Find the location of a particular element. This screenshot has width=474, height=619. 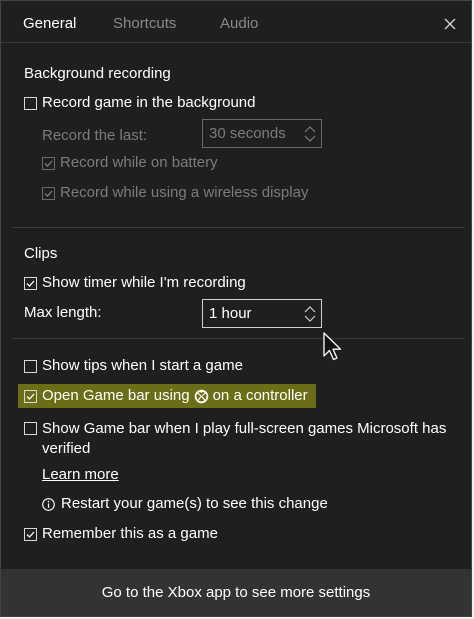

tab-general: General is located at coordinates (49, 24).